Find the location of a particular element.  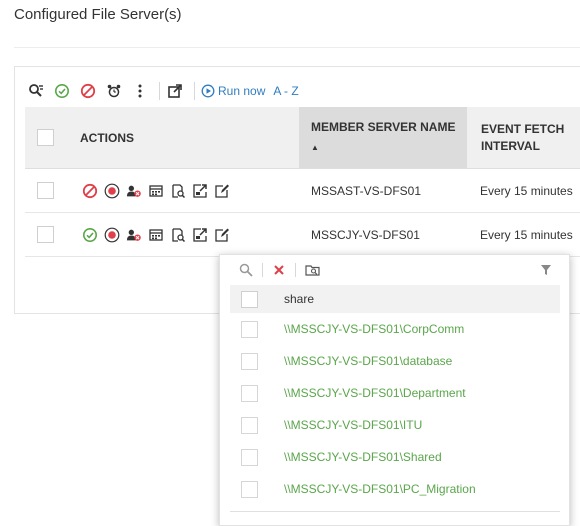

share-list-item: \\MSSCJY-VS-DFS01\CorpComm is located at coordinates (395, 329).